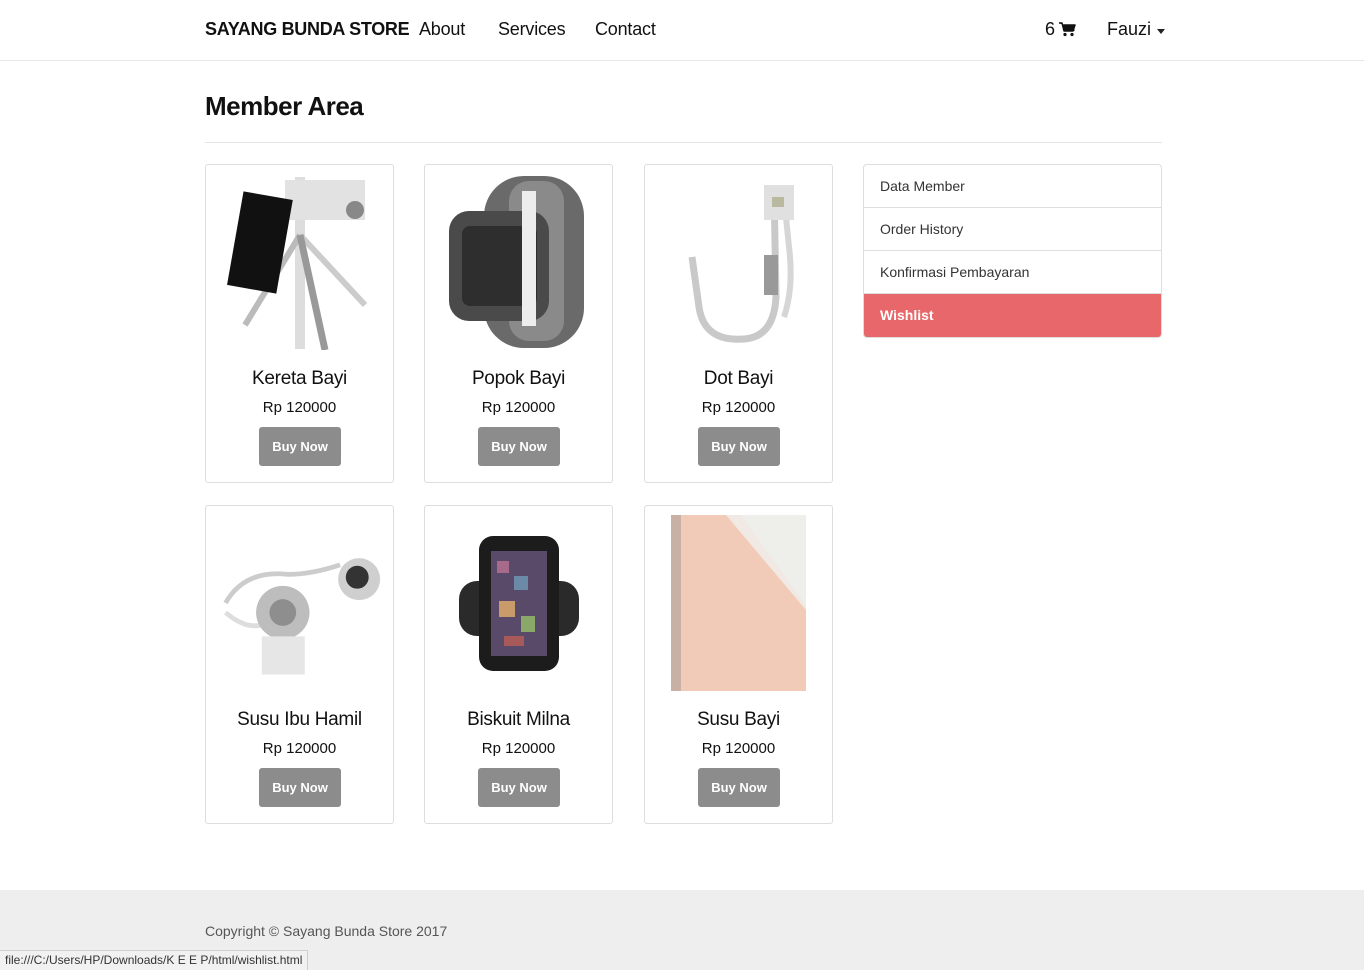 This screenshot has width=1364, height=970. Describe the element at coordinates (1012, 315) in the screenshot. I see `menu-item-wishlist: Wishlist` at that location.